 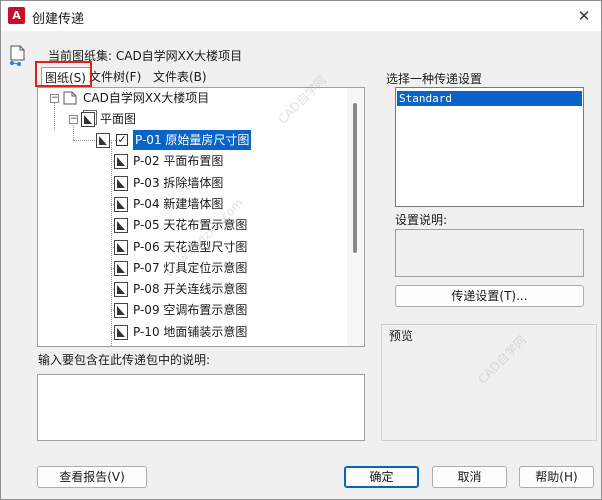 What do you see at coordinates (469, 477) in the screenshot?
I see `cancel-button: 取消` at bounding box center [469, 477].